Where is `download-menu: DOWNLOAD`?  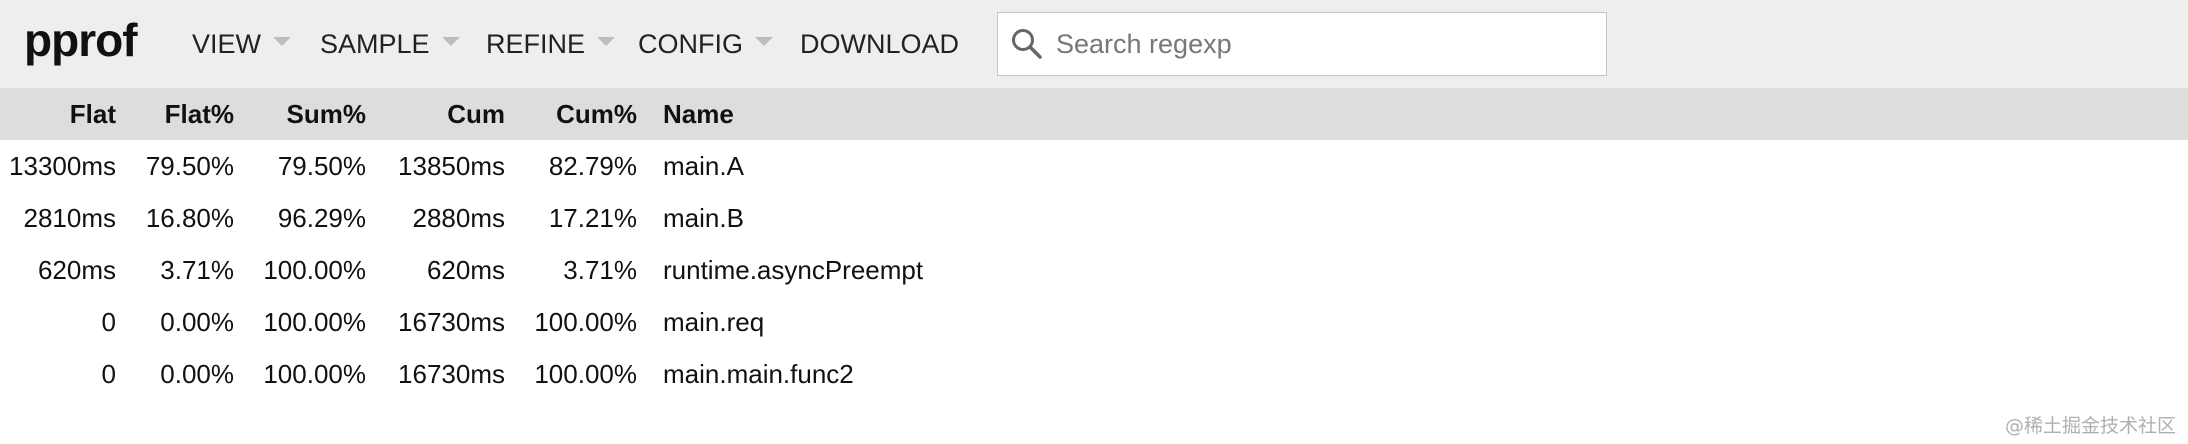 download-menu: DOWNLOAD is located at coordinates (879, 44).